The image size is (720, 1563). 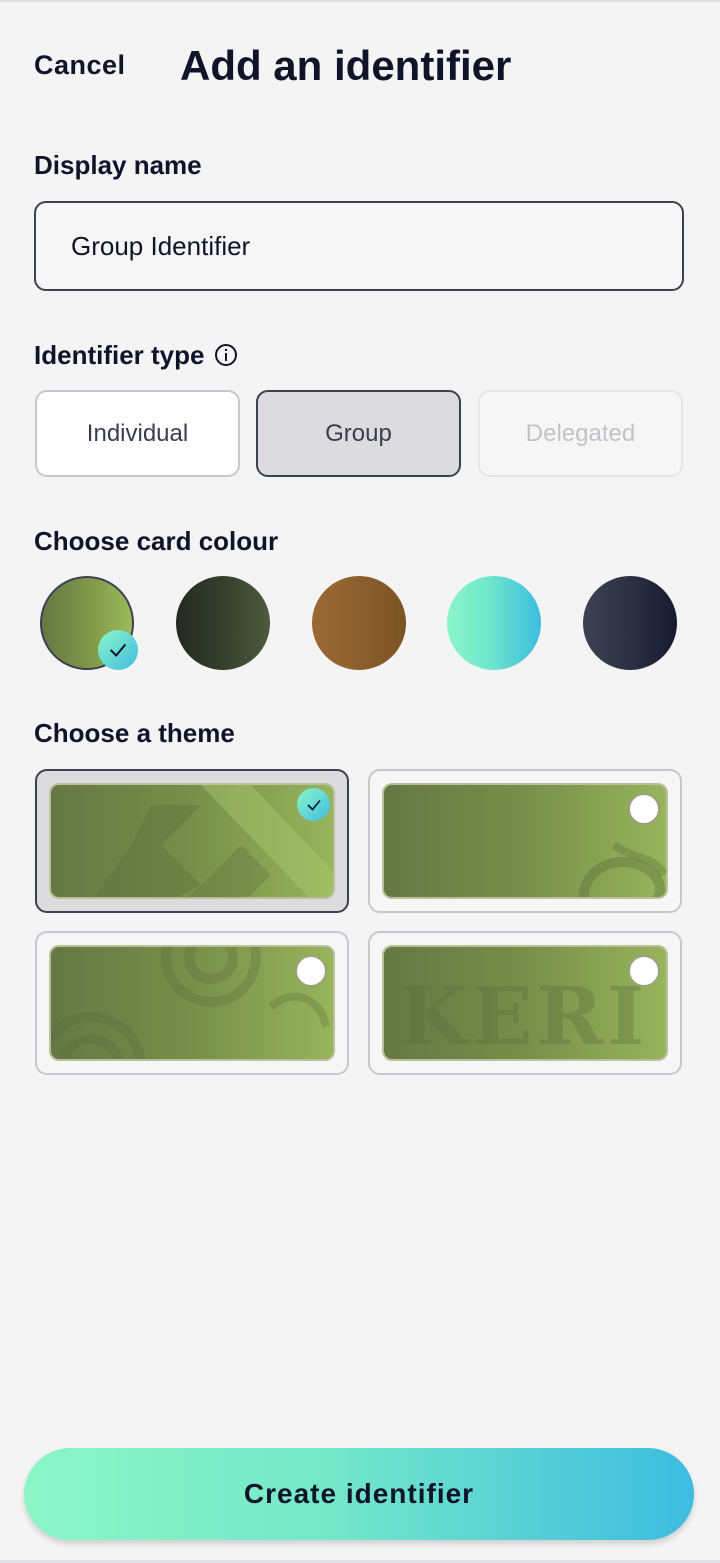 I want to click on type-group-button: Group, so click(x=358, y=433).